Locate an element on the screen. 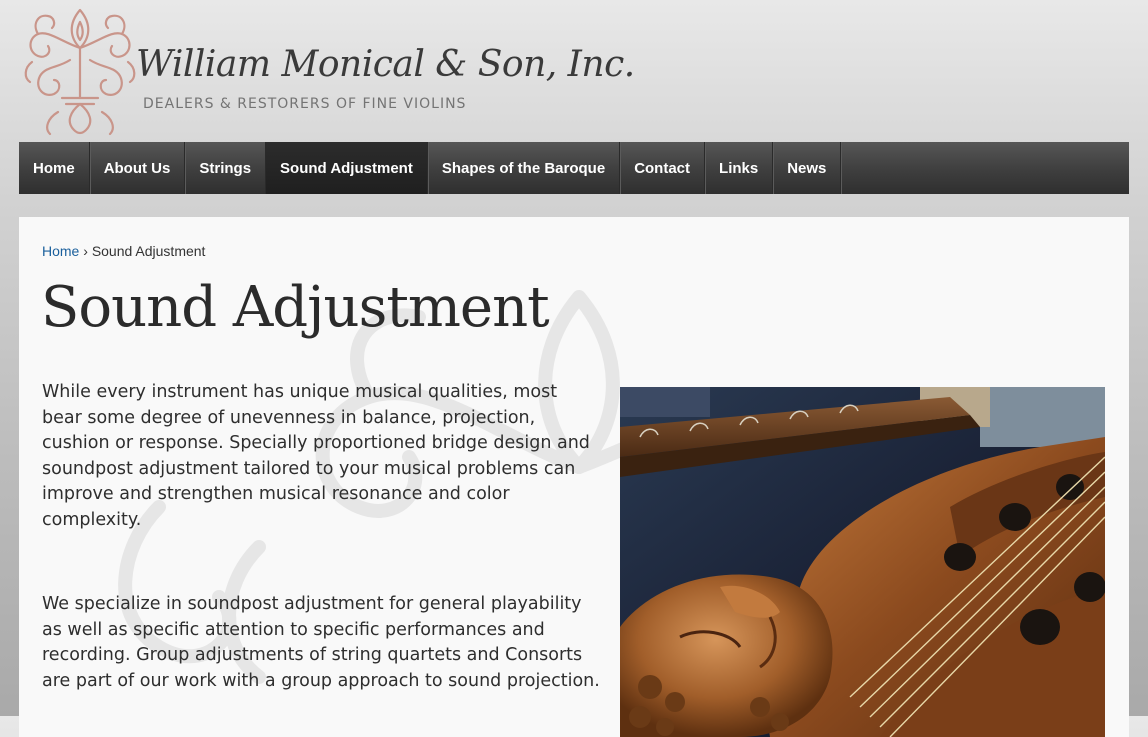 Image resolution: width=1148 pixels, height=737 pixels. breadcrumb-home-link: Home is located at coordinates (60, 251).